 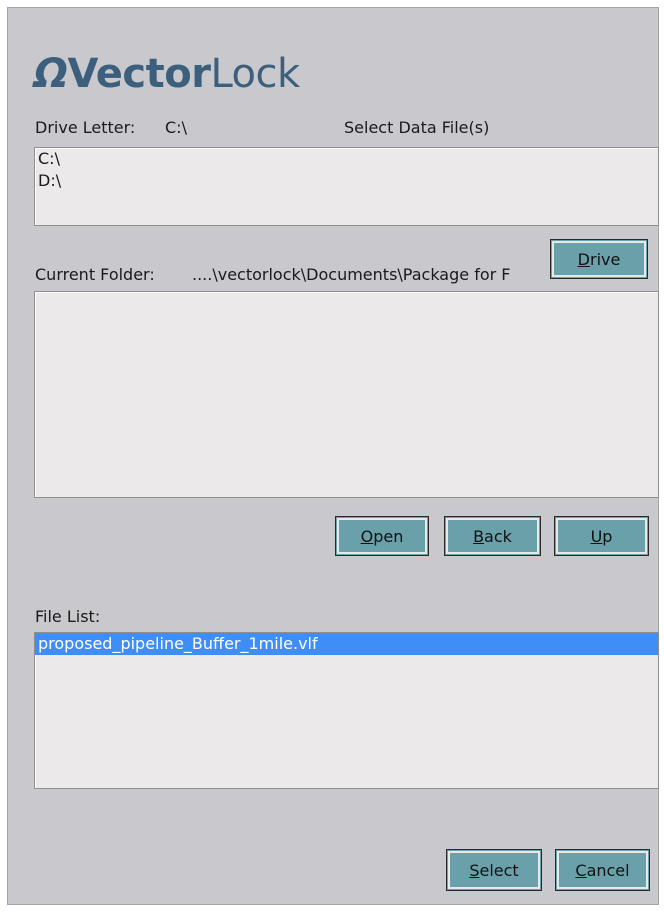 What do you see at coordinates (85, 127) in the screenshot?
I see `drive-letter-label: Drive Letter:` at bounding box center [85, 127].